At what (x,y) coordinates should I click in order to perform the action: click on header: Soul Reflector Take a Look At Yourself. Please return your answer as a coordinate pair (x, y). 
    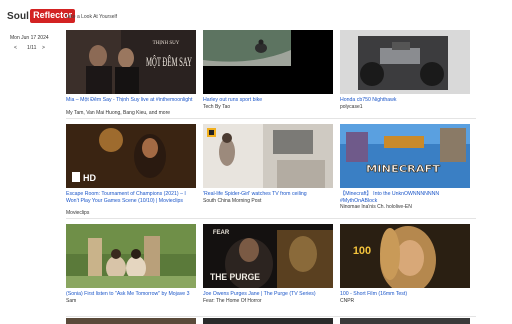
    Looking at the image, I should click on (256, 14).